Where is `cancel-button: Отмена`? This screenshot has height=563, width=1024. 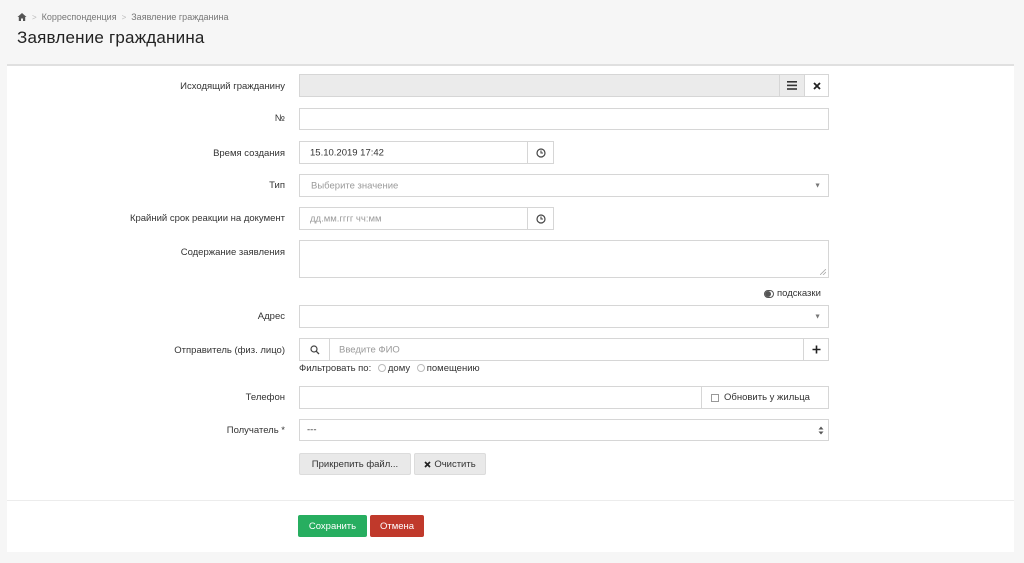 cancel-button: Отмена is located at coordinates (397, 526).